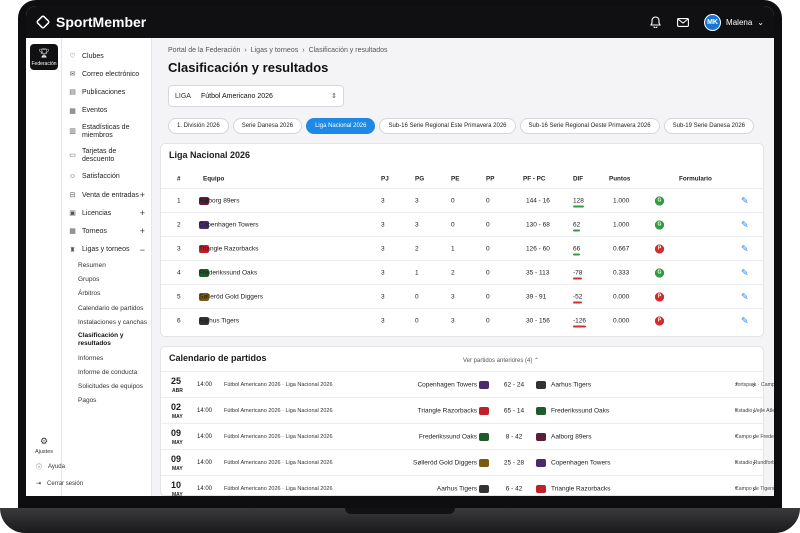 Image resolution: width=800 pixels, height=533 pixels. I want to click on match-day: 10, so click(176, 485).